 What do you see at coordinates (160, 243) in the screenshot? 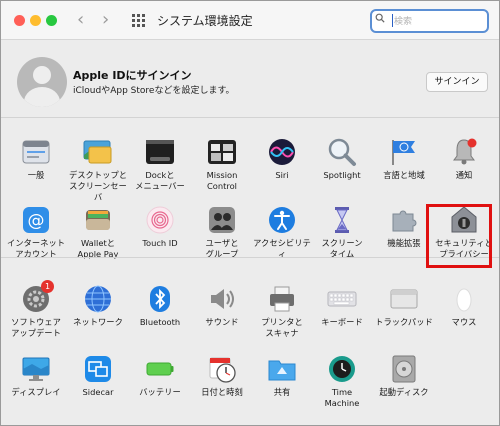
I see `pane-label: Touch ID` at bounding box center [160, 243].